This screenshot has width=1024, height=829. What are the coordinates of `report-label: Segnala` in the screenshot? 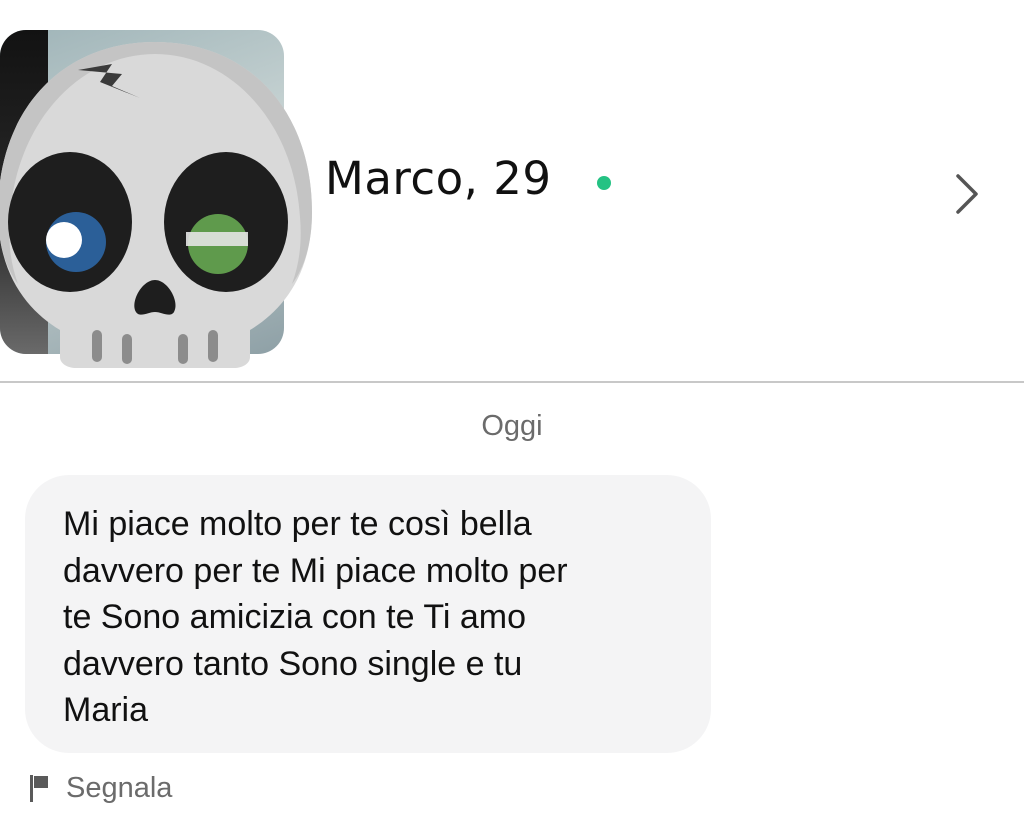 It's located at (119, 787).